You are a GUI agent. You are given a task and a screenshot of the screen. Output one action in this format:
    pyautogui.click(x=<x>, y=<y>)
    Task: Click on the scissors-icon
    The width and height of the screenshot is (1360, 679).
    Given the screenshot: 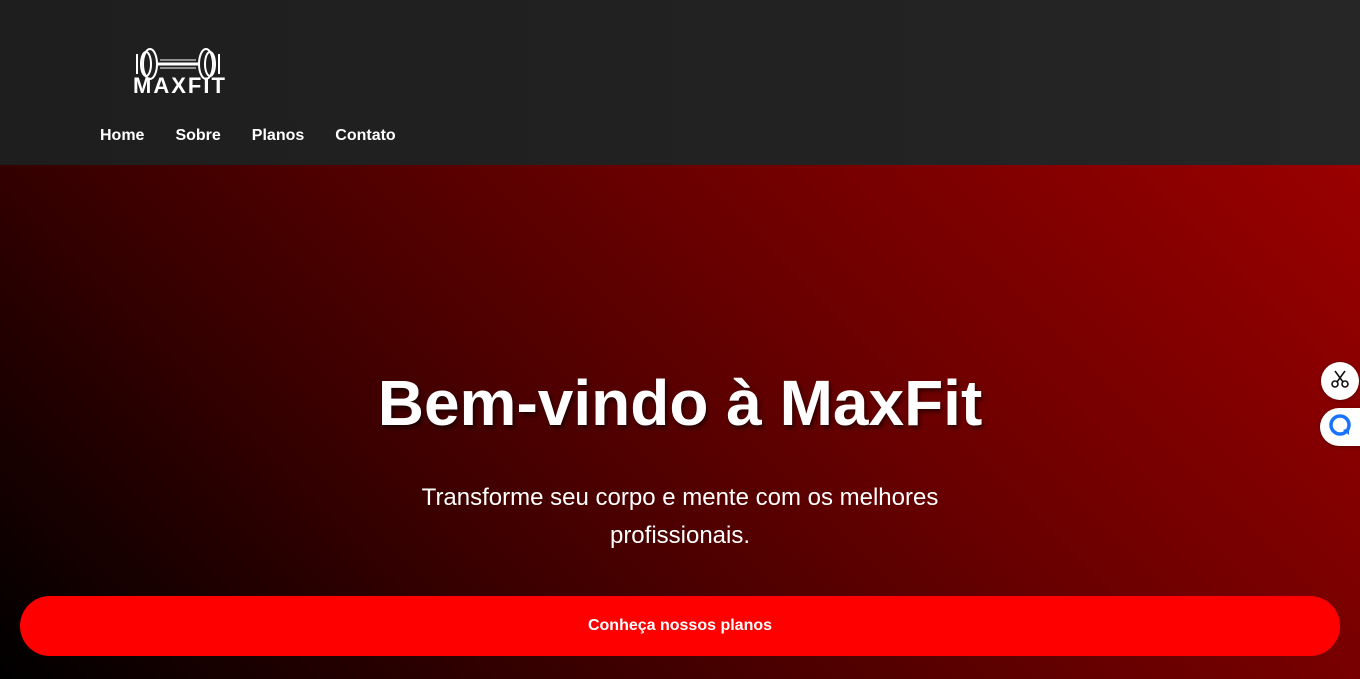 What is the action you would take?
    pyautogui.click(x=1340, y=381)
    